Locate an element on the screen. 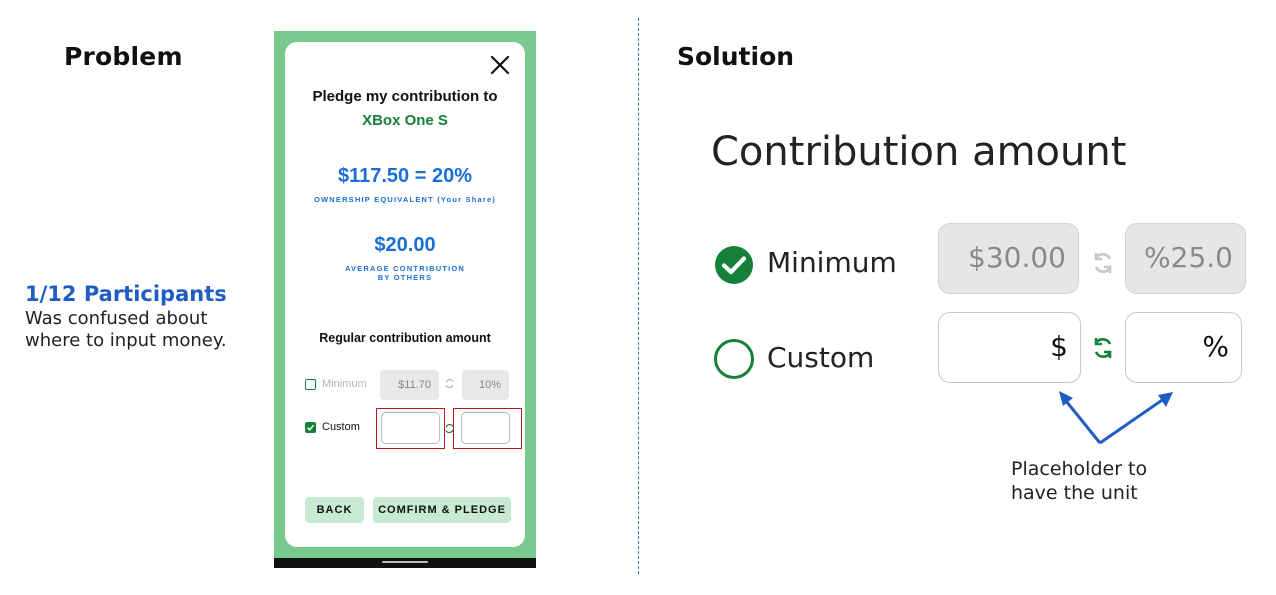  minimum-checkbox is located at coordinates (310, 384).